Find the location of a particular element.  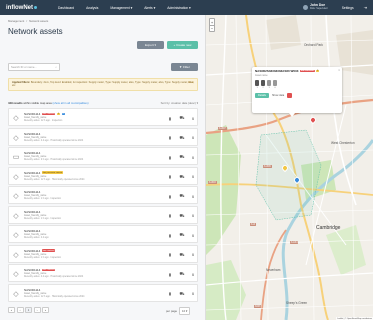

logout-icon: ⇥ is located at coordinates (365, 7).